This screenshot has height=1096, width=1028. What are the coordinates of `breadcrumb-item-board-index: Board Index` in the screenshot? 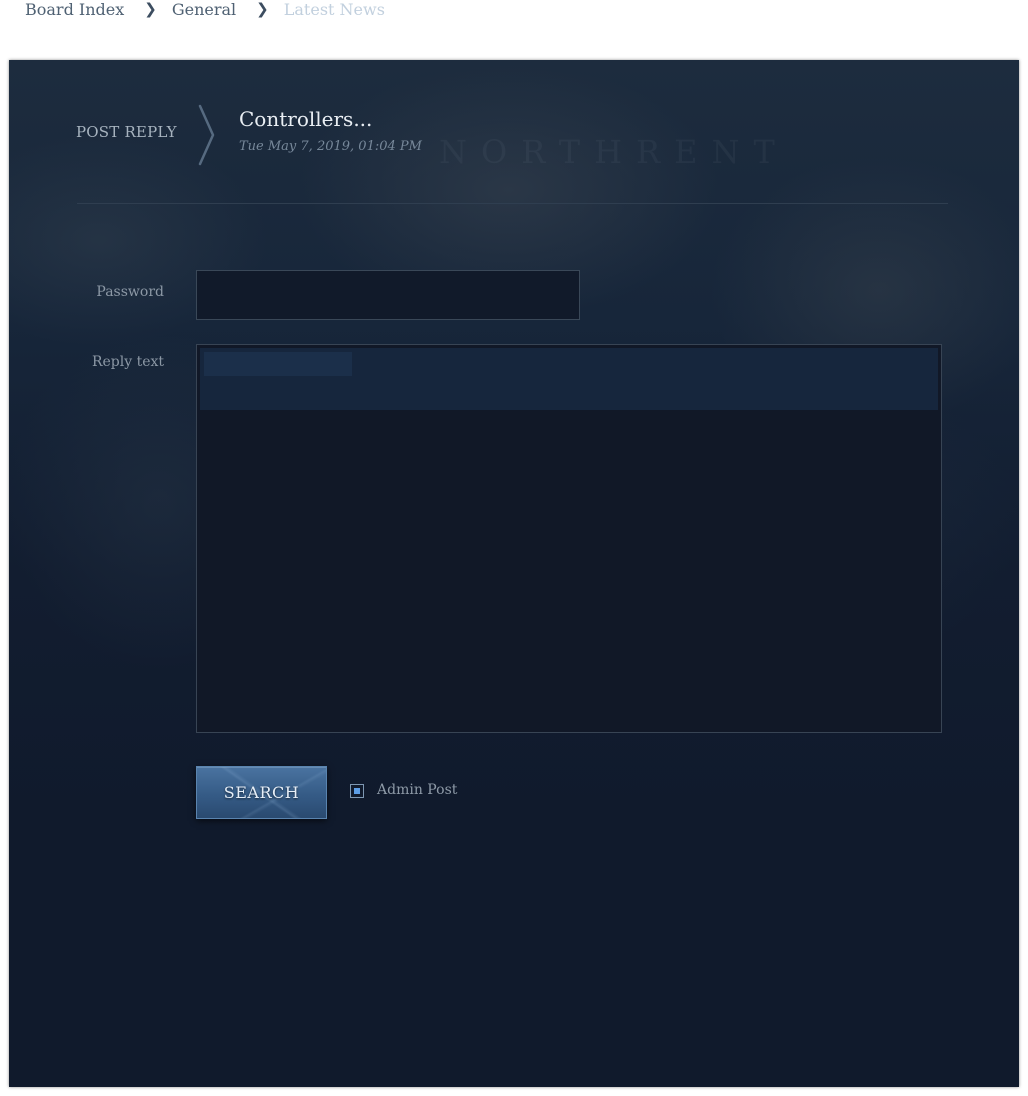 It's located at (74, 9).